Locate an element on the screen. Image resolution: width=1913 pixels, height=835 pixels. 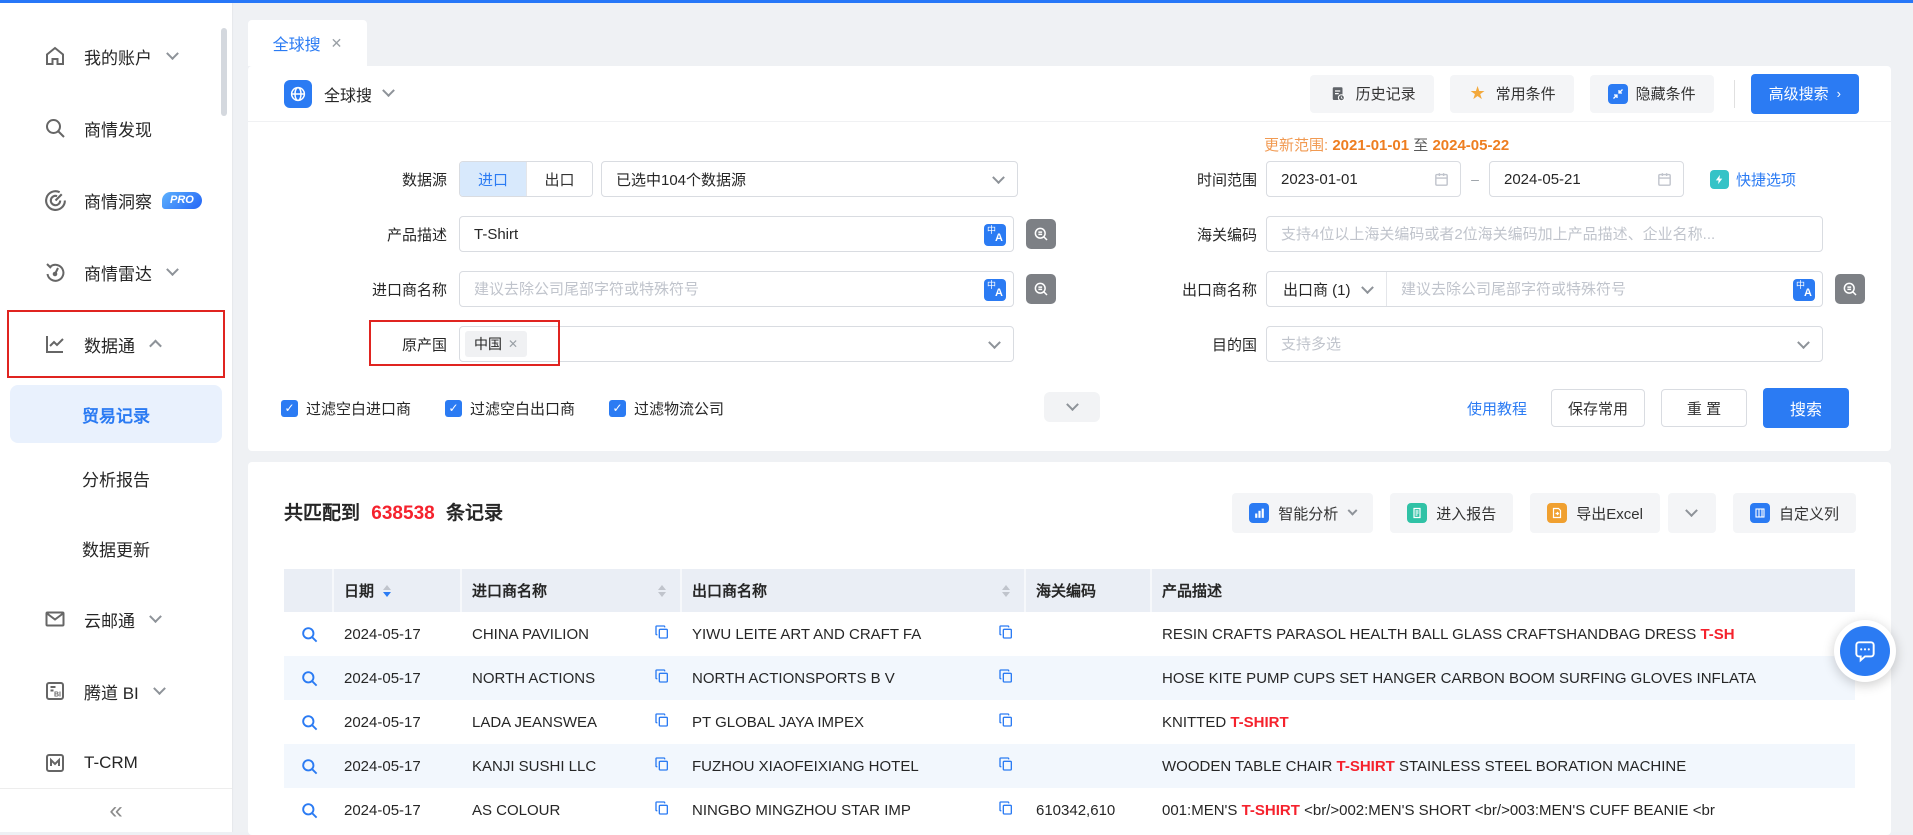
tutorial-link: 使用教程 is located at coordinates (1497, 408).